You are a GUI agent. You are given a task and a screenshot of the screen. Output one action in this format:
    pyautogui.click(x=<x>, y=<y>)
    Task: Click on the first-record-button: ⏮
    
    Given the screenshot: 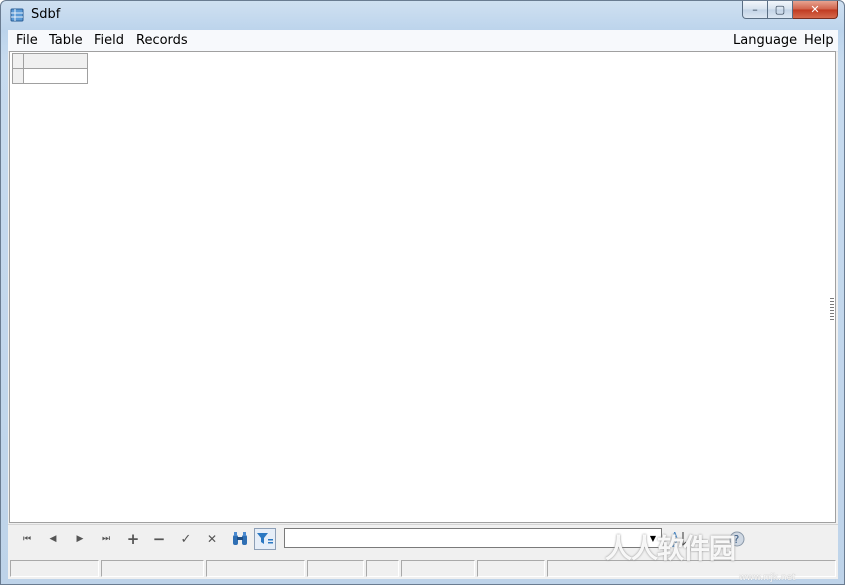 What is the action you would take?
    pyautogui.click(x=27, y=539)
    